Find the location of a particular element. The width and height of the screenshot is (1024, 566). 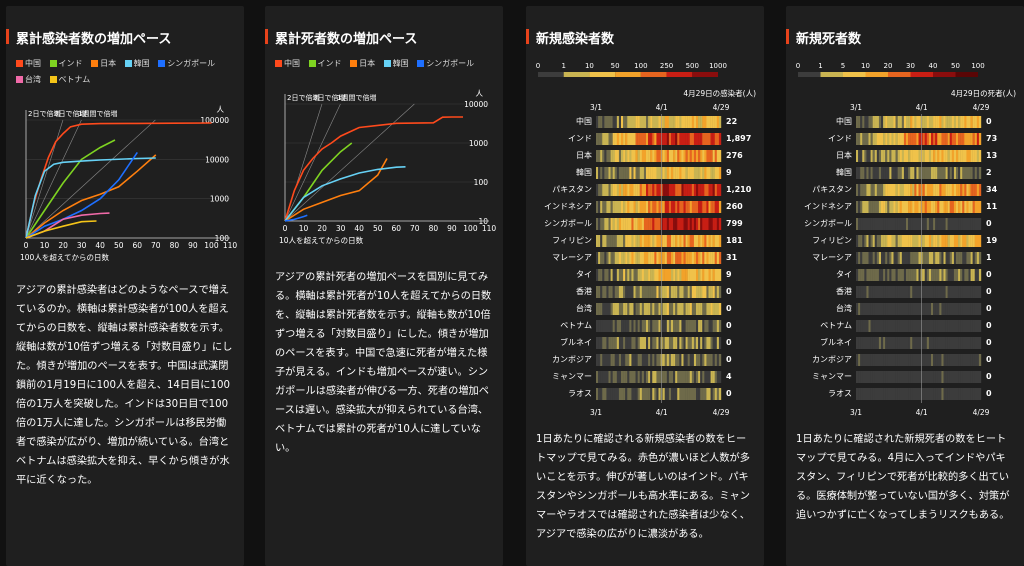

scale-tick-label: 1 is located at coordinates (563, 66).